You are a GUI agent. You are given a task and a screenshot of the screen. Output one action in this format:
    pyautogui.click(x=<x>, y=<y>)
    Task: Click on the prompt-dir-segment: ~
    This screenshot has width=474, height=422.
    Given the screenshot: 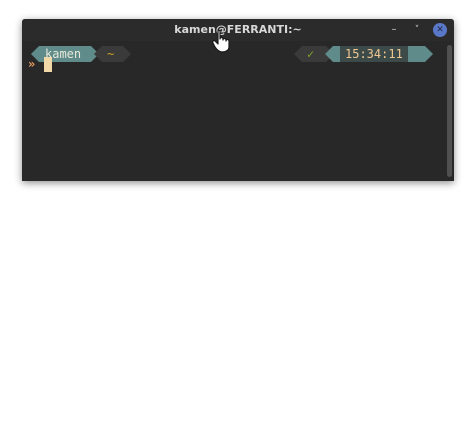 What is the action you would take?
    pyautogui.click(x=112, y=54)
    